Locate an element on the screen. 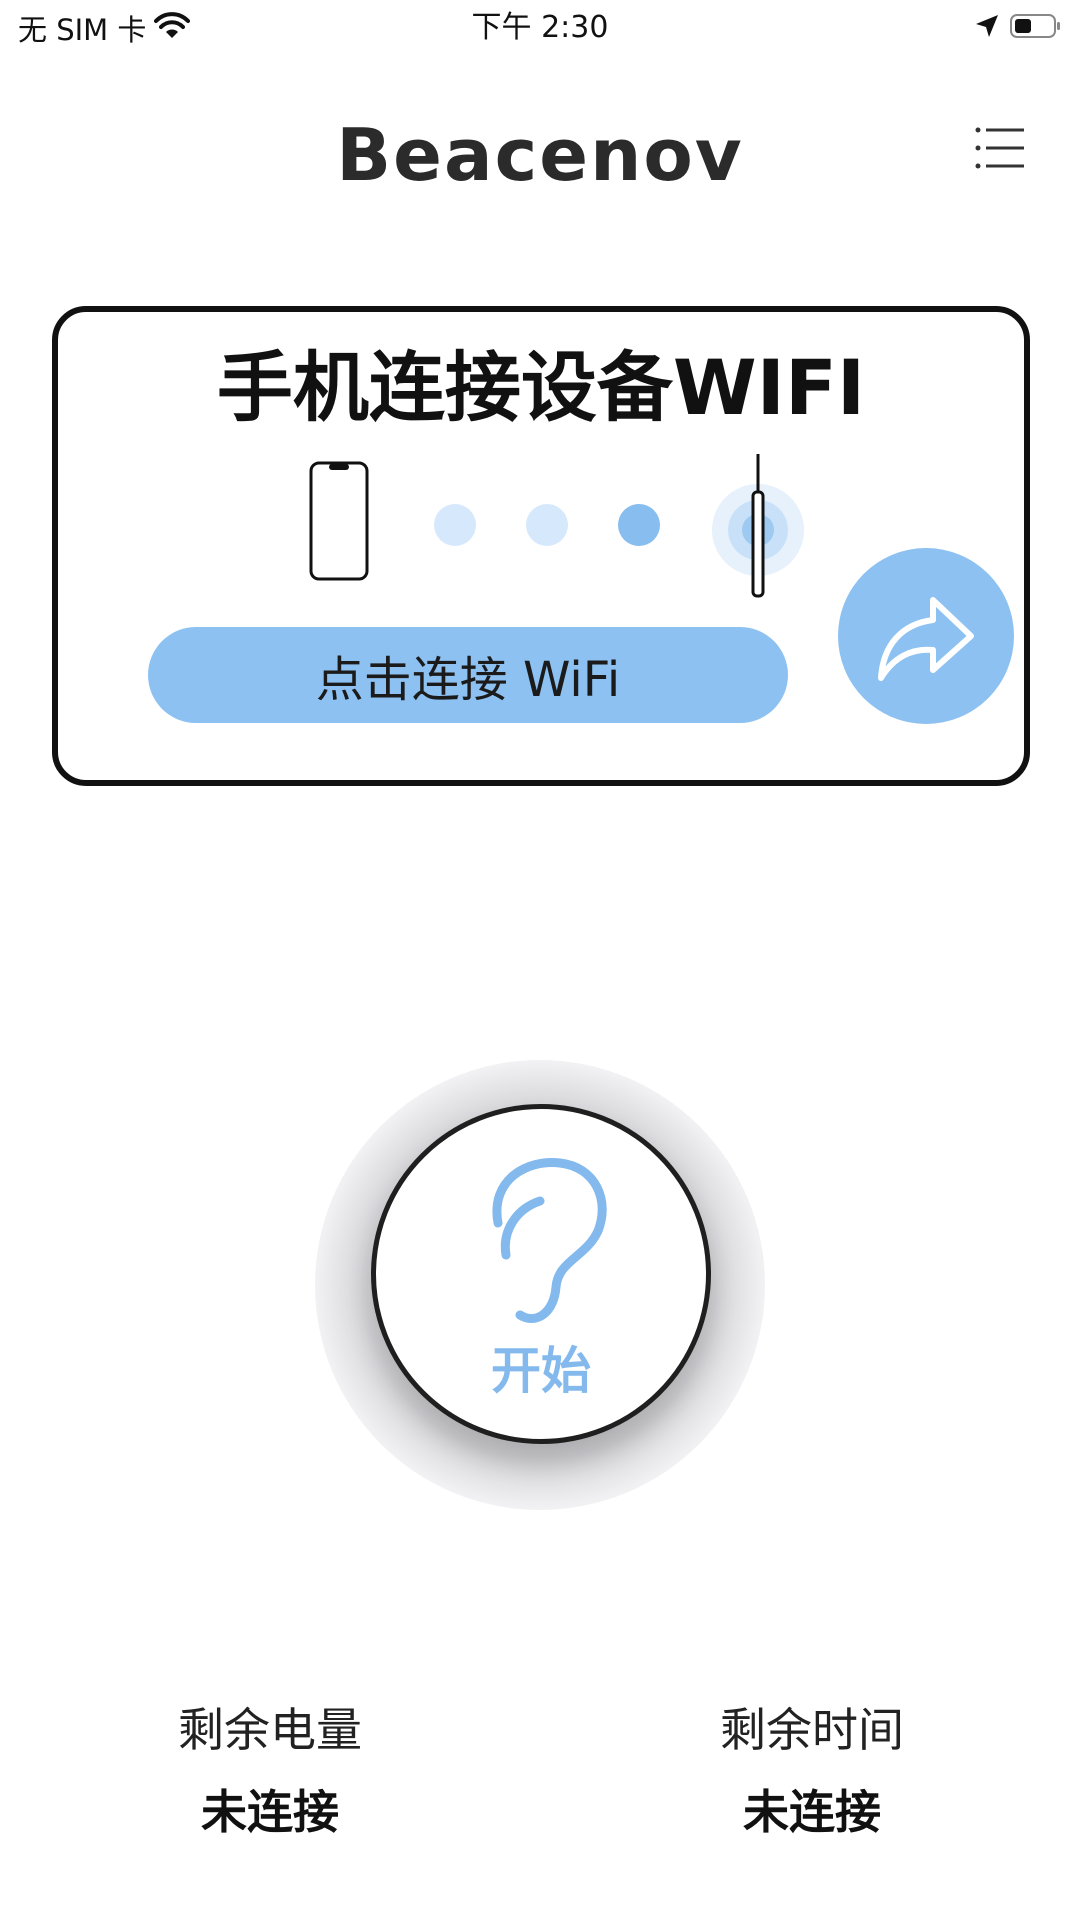  time-value: 未连接 is located at coordinates (812, 1812).